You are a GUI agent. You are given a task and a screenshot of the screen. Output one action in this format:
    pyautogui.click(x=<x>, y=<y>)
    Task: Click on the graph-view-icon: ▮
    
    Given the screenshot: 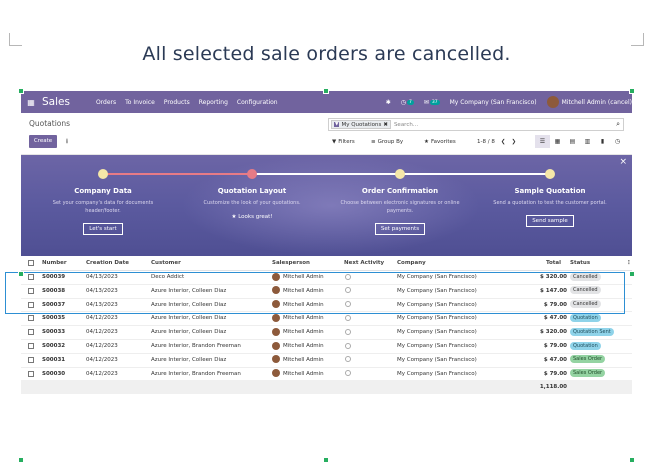 What is the action you would take?
    pyautogui.click(x=602, y=141)
    